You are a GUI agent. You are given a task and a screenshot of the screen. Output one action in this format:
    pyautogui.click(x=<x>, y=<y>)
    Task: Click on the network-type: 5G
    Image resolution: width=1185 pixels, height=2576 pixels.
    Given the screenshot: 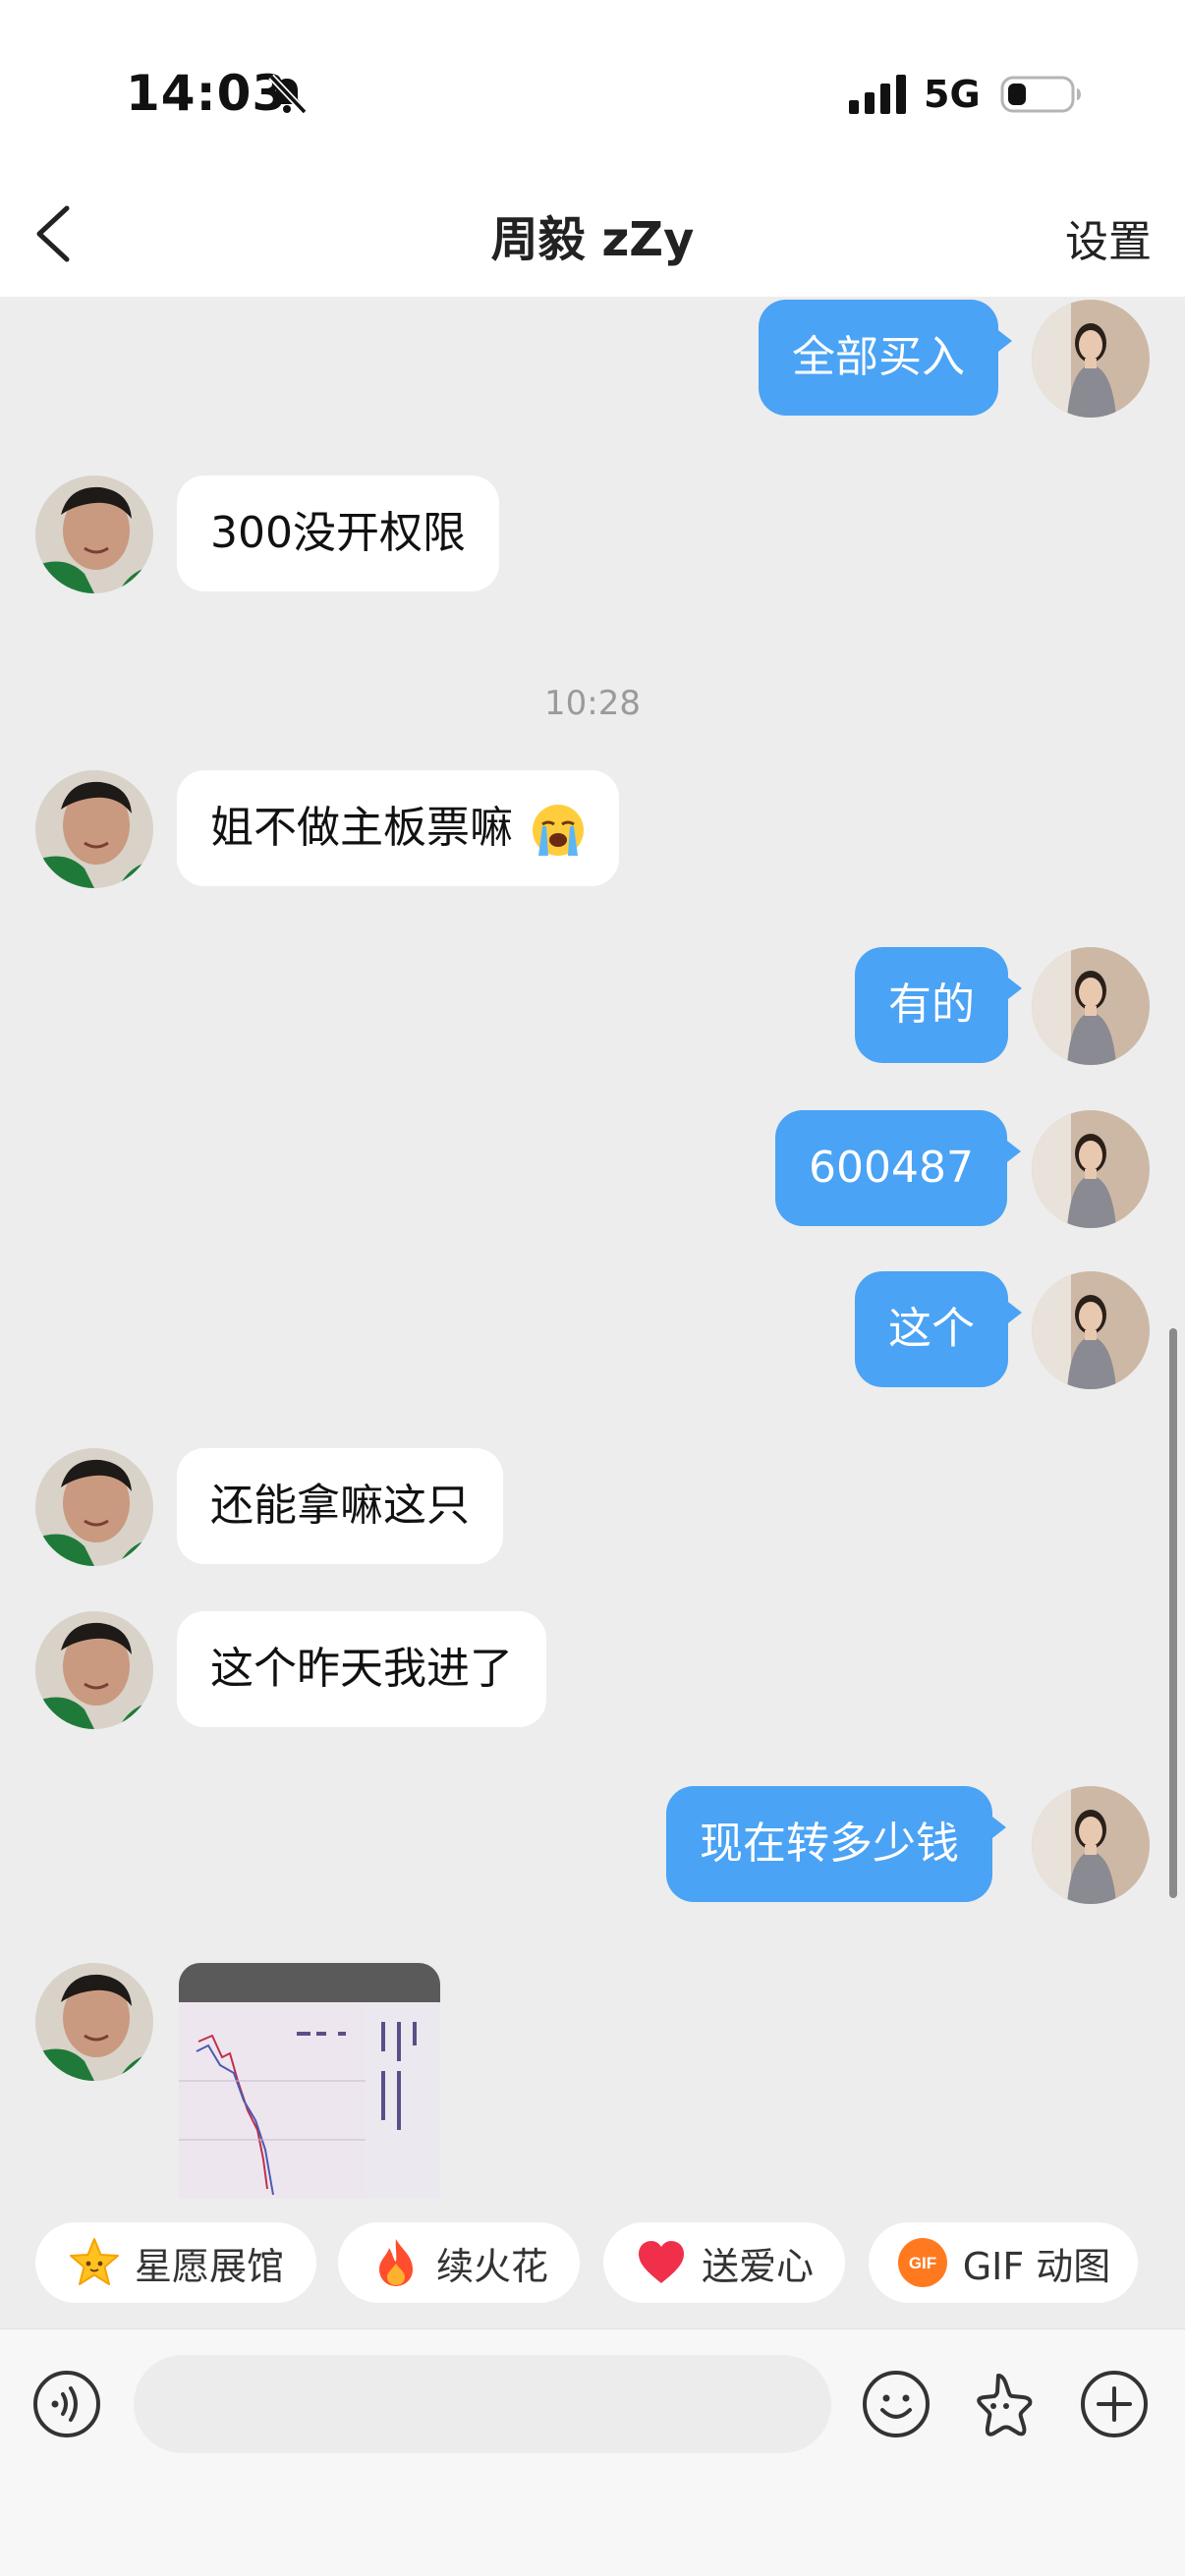 What is the action you would take?
    pyautogui.click(x=953, y=94)
    